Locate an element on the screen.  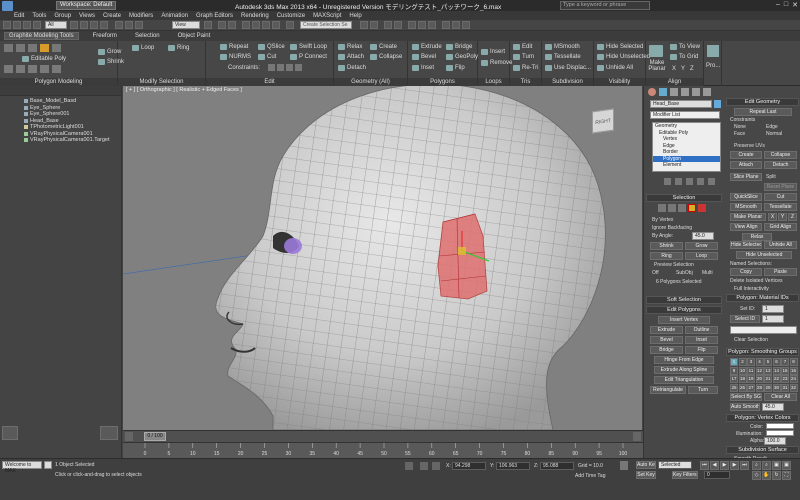
smoothing-group-button: 32 is located at coordinates (793, 387).